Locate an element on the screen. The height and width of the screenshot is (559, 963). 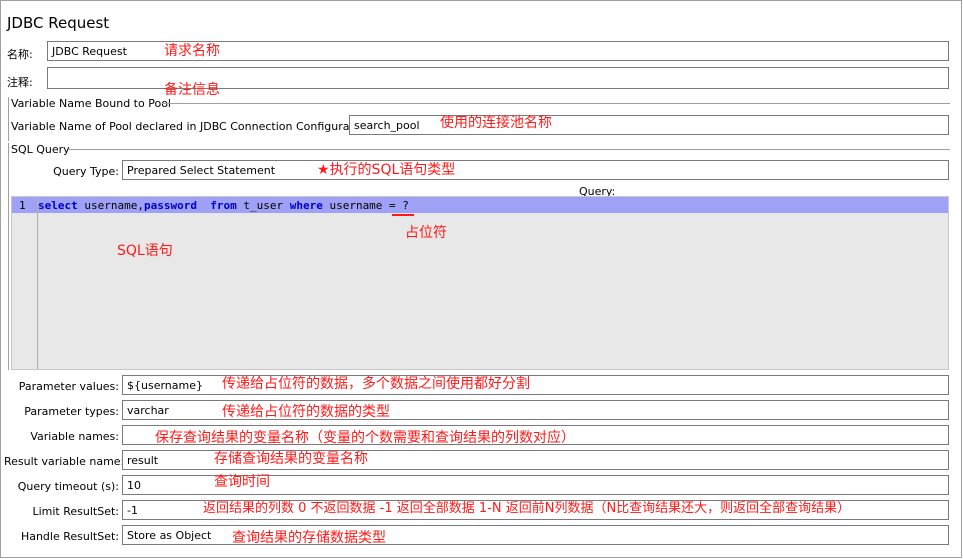
sql-text: username, is located at coordinates (110, 205).